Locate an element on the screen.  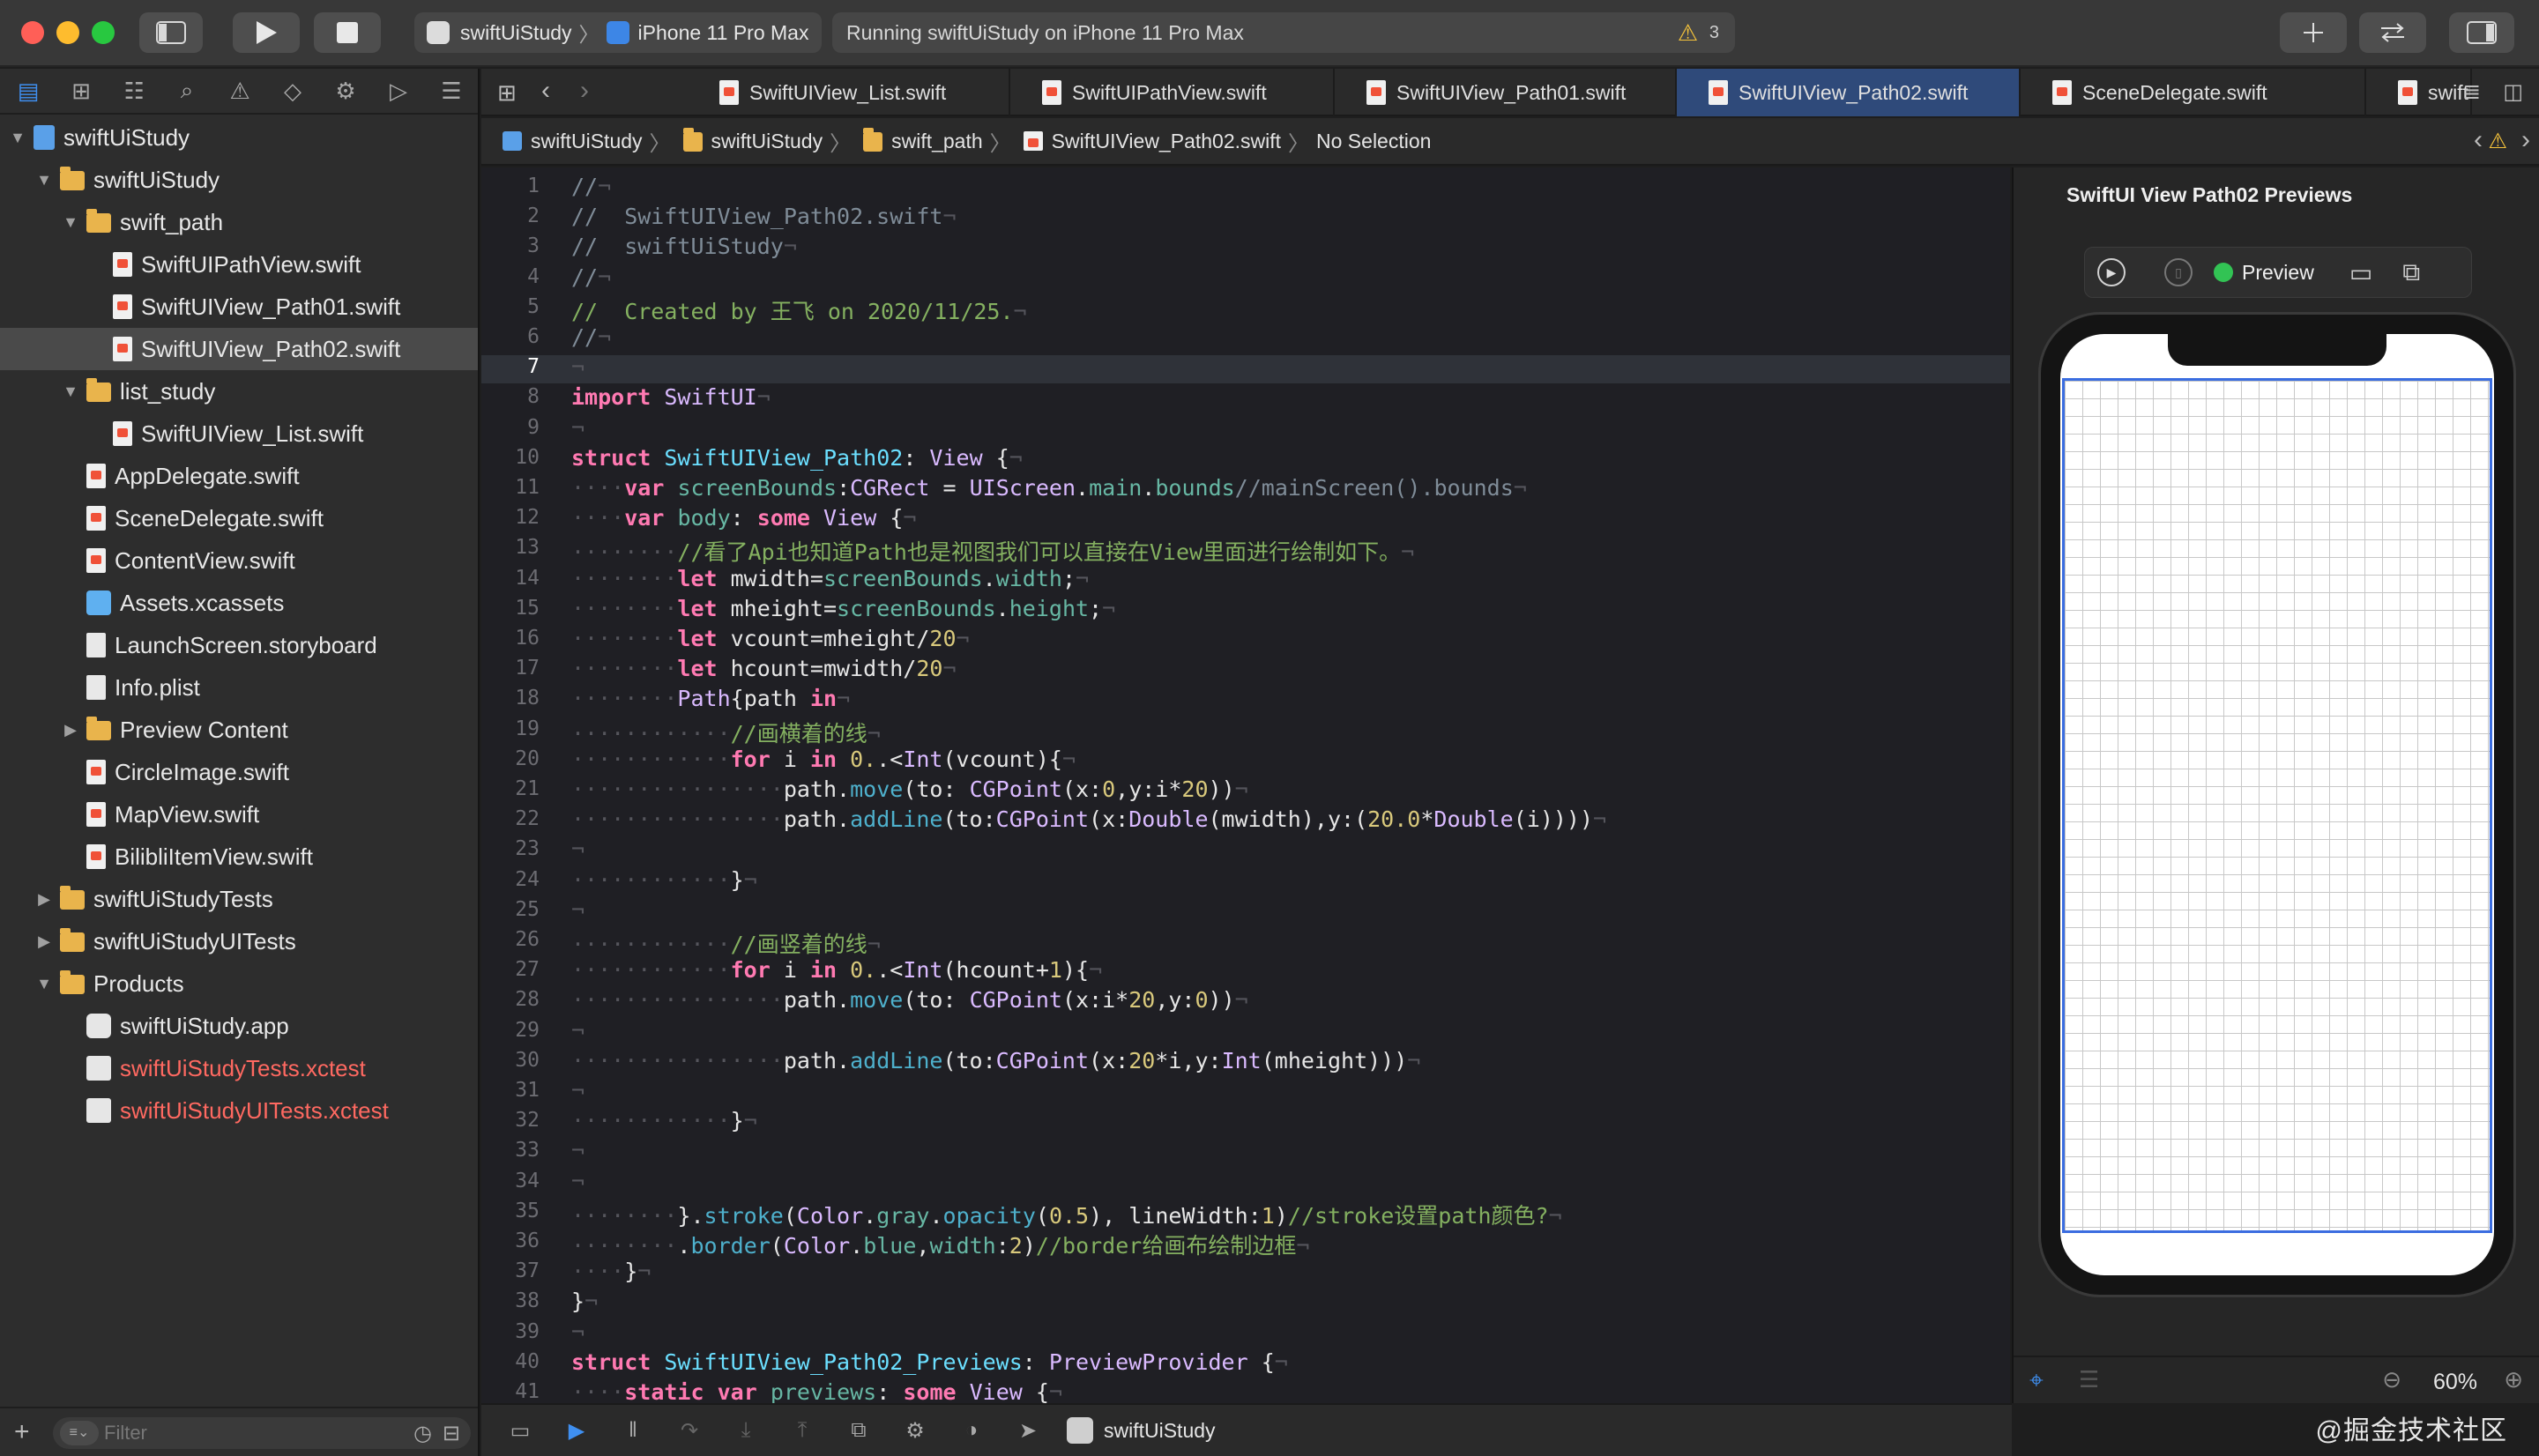
editor-tab: SwiftUIPathView.swift is located at coordinates (1172, 92).